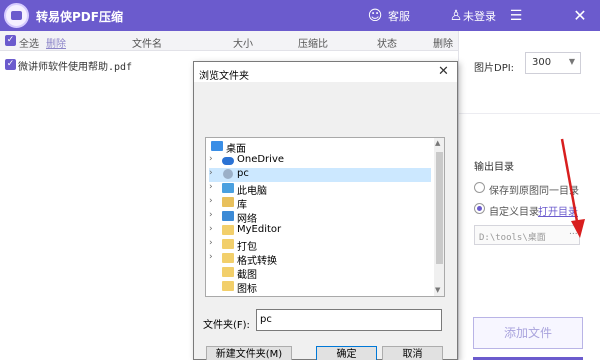 The height and width of the screenshot is (360, 600). Describe the element at coordinates (56, 42) in the screenshot. I see `delete-selected-link: 删除` at that location.